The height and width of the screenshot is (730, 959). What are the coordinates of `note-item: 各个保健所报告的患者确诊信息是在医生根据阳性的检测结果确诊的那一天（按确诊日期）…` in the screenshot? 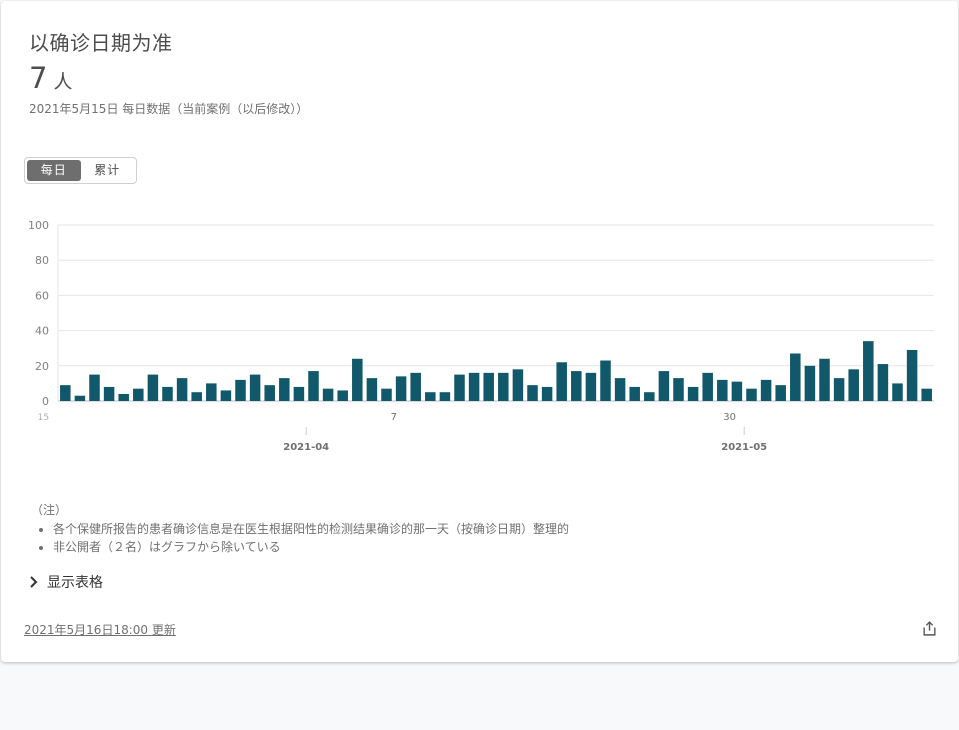 It's located at (311, 529).